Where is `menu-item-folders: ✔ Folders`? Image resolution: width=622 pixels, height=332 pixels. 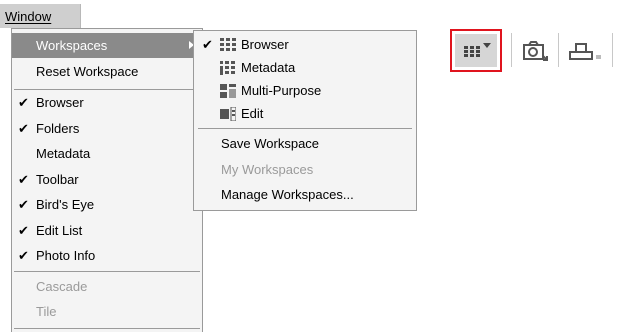
menu-item-folders: ✔ Folders is located at coordinates (107, 128).